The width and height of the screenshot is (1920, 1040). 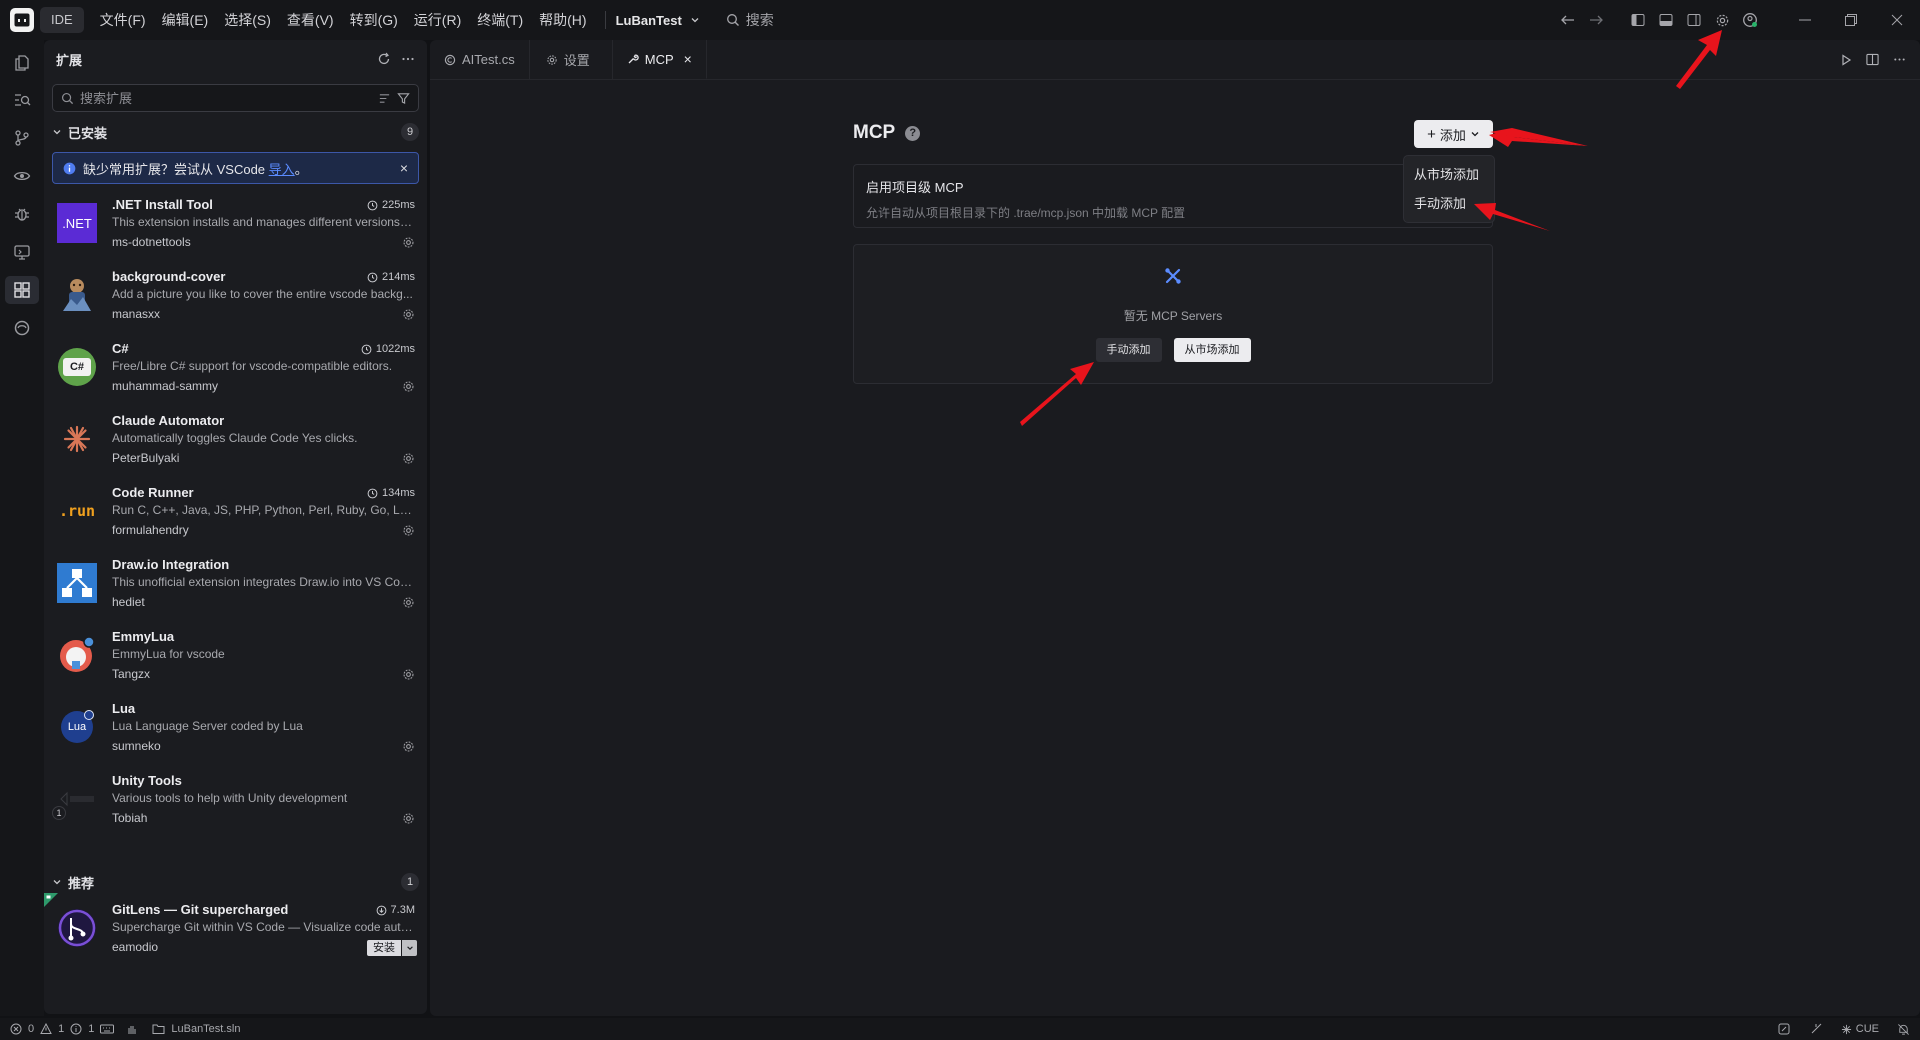 What do you see at coordinates (1694, 20) in the screenshot?
I see `toggle-secondary-sidebar-icon` at bounding box center [1694, 20].